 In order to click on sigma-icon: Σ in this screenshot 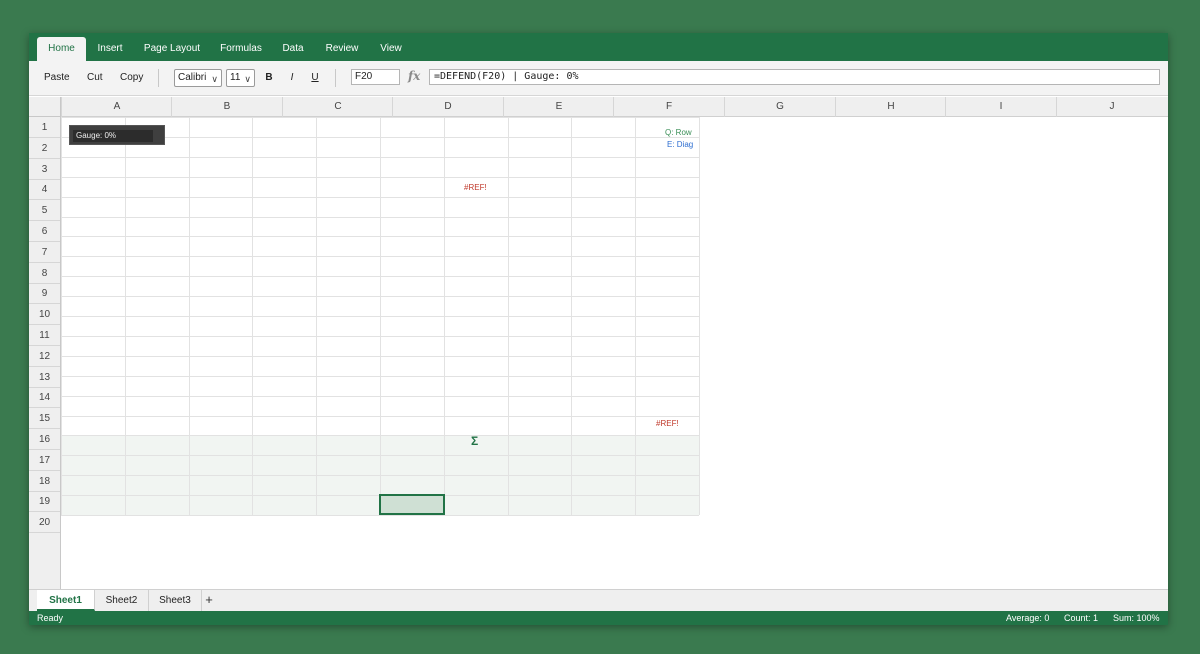, I will do `click(474, 441)`.